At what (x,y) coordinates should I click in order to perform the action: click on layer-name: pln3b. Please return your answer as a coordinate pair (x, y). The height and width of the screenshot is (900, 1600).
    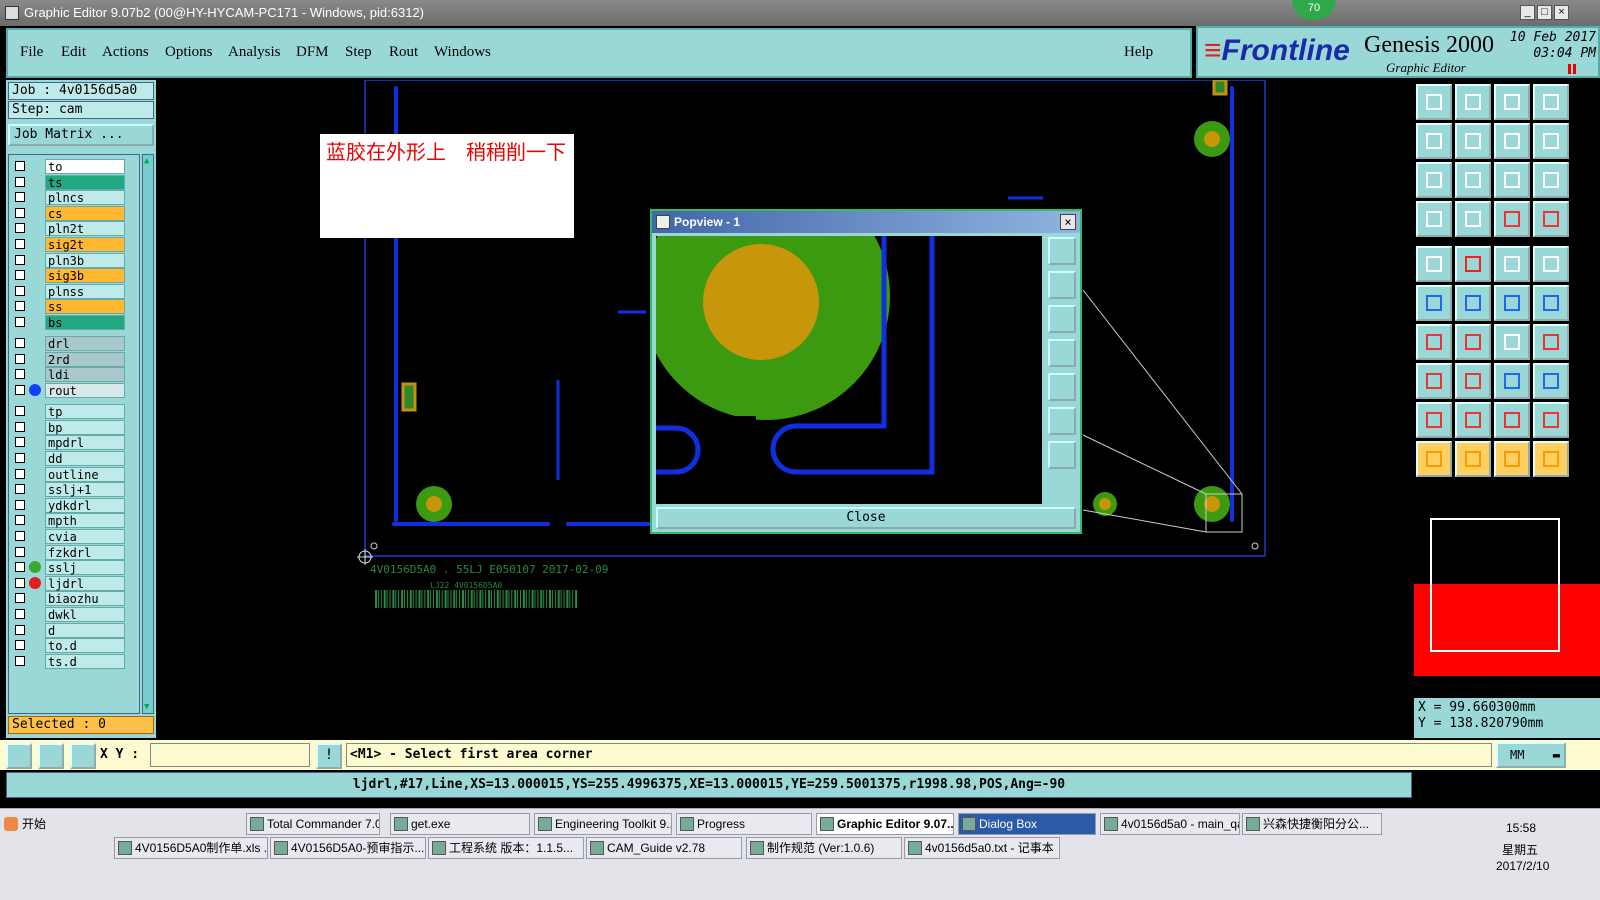
    Looking at the image, I should click on (85, 260).